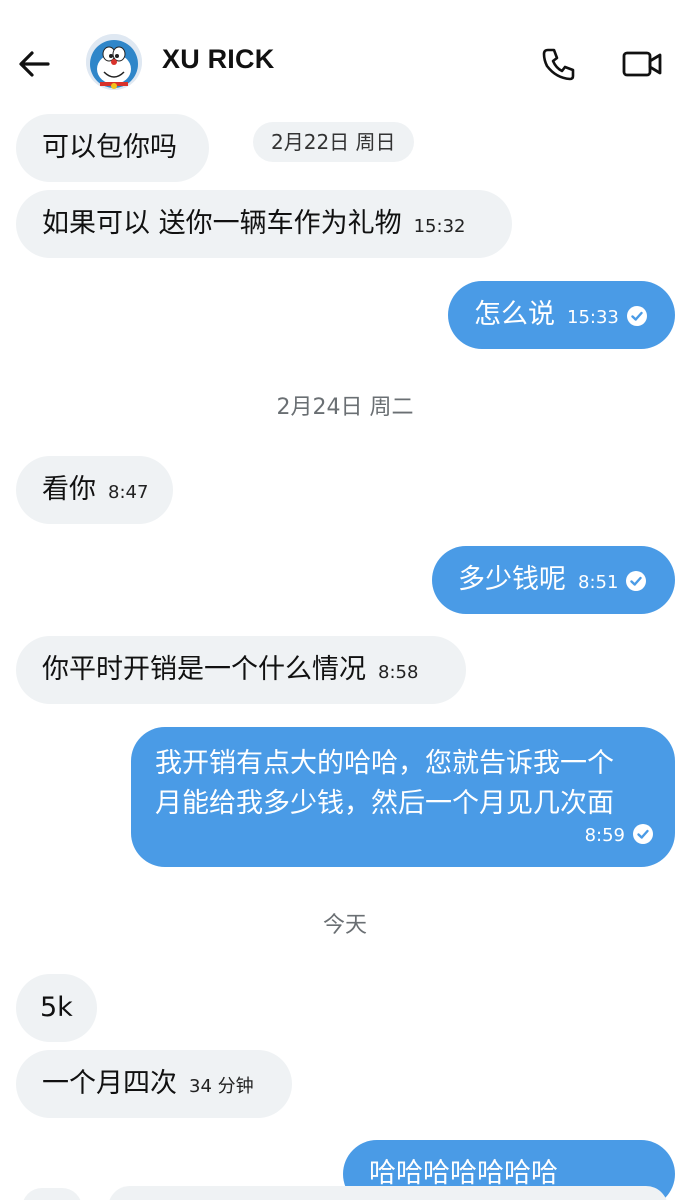 Image resolution: width=690 pixels, height=1200 pixels. I want to click on message-incoming: 如果可以 送你一辆车作为礼物 15:32, so click(264, 224).